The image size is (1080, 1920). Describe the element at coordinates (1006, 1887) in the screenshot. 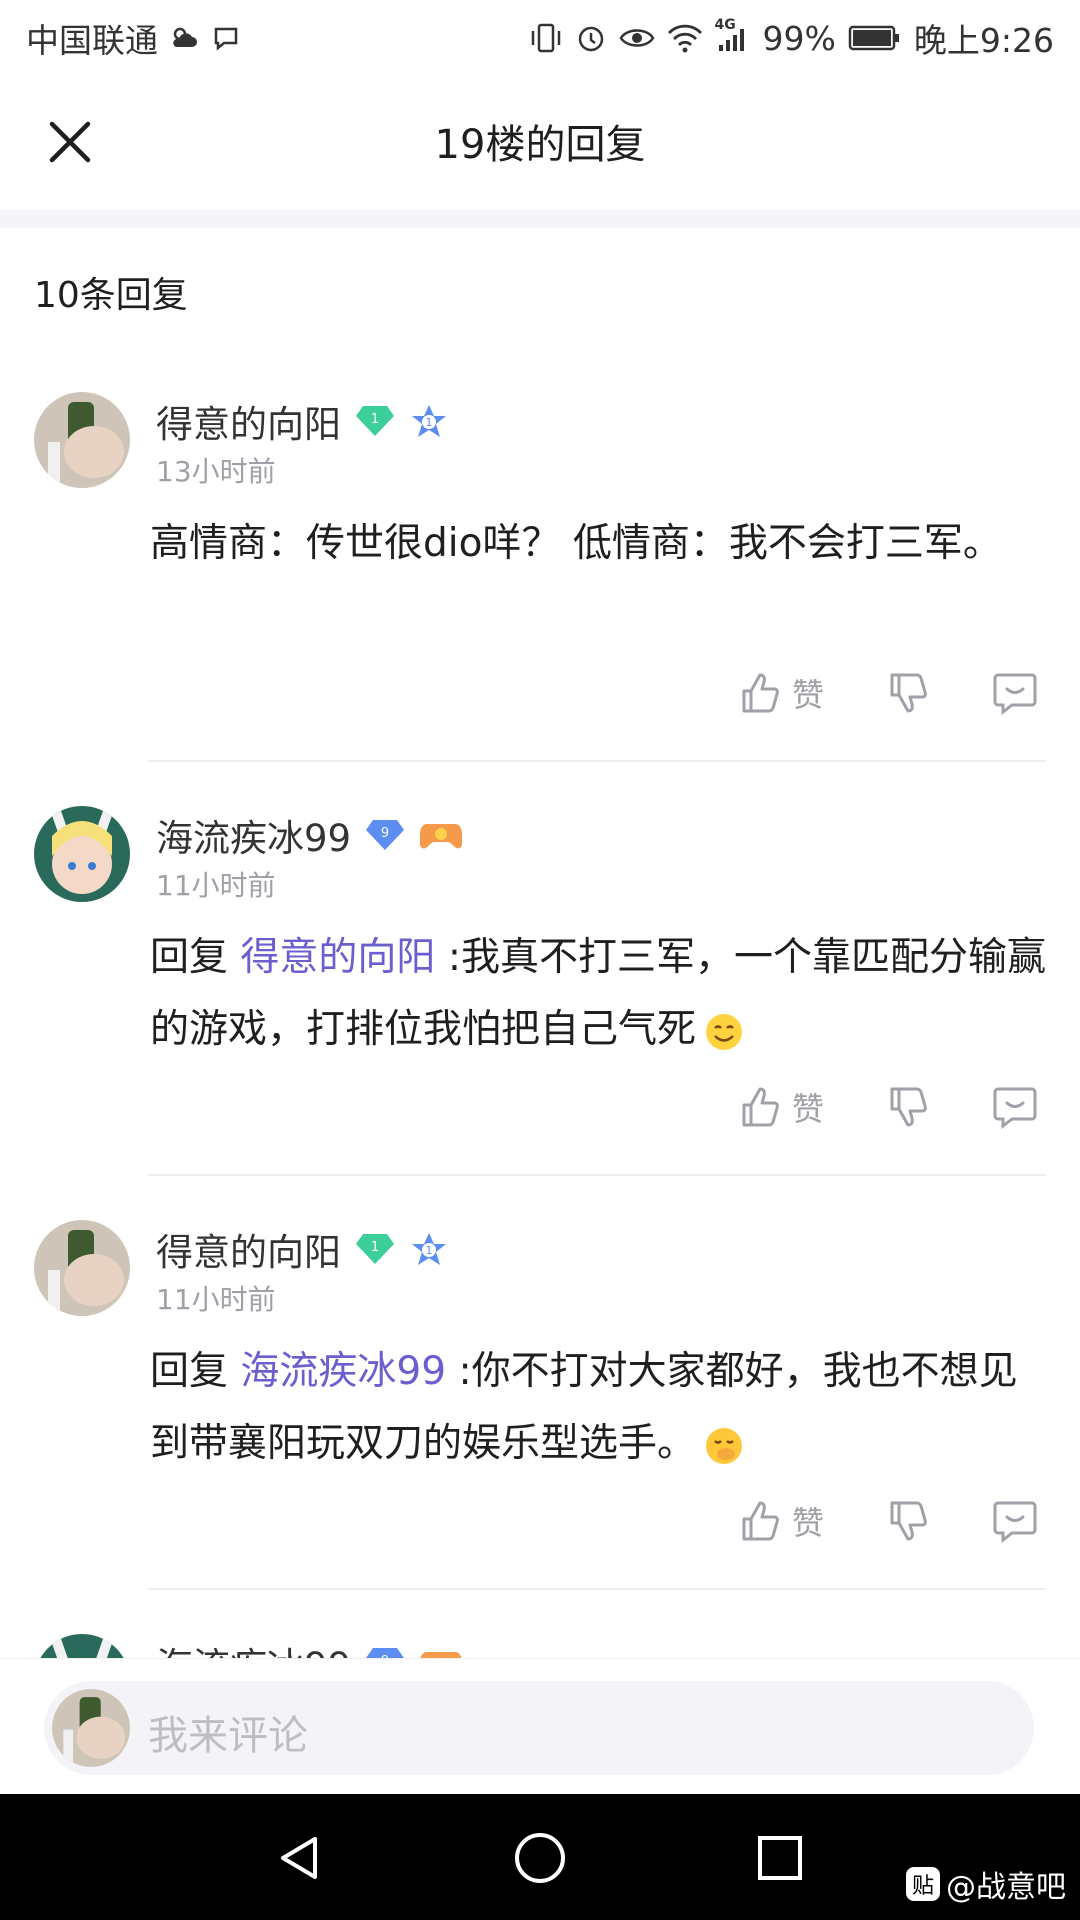

I see `watermark-text: @战意吧` at that location.